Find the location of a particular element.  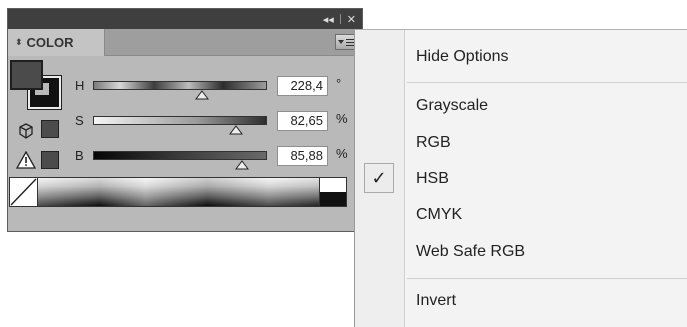

menu-item-invert: Invert is located at coordinates (436, 301).